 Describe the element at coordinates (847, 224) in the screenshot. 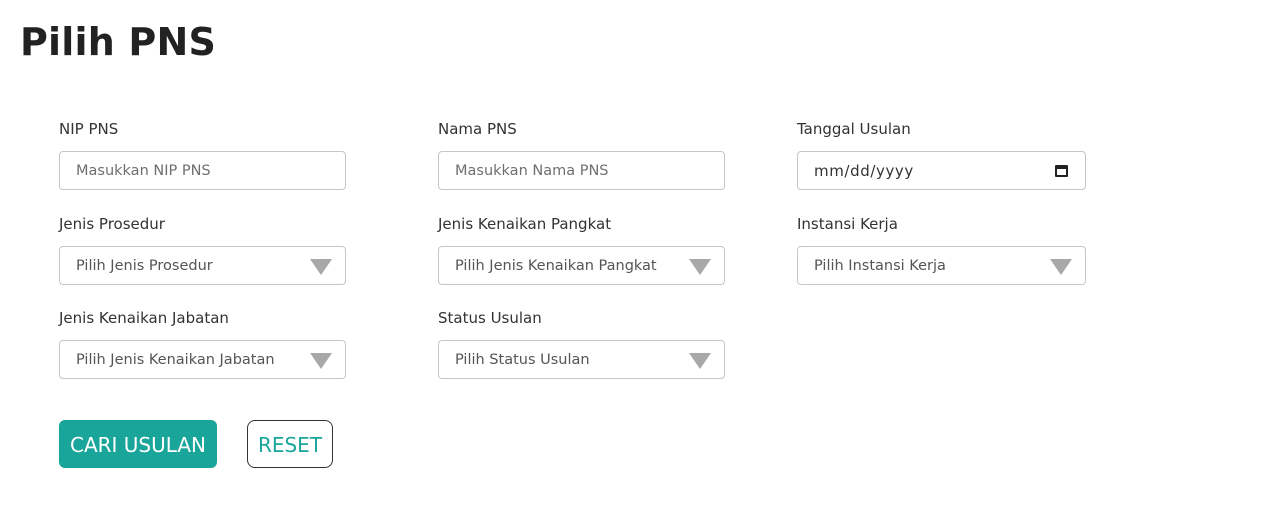

I see `instansi-kerja-label: Instansi Kerja` at that location.